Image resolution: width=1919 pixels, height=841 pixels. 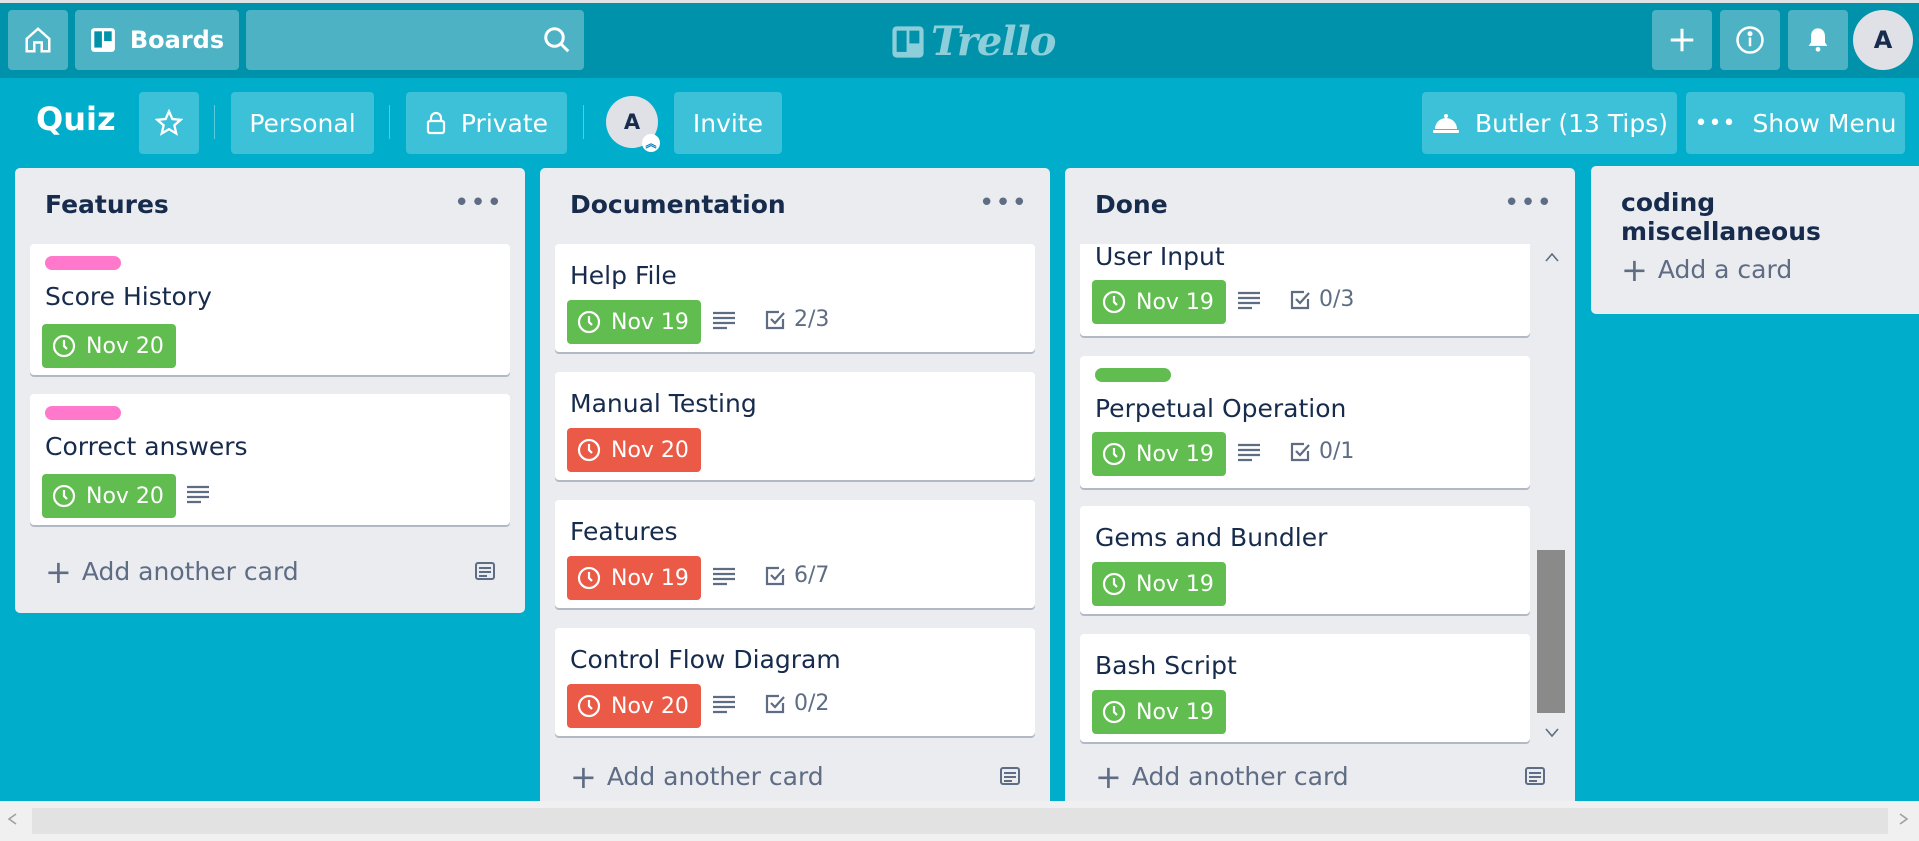 I want to click on card-user-input: User Input Nov 19 0/3, so click(x=1305, y=290).